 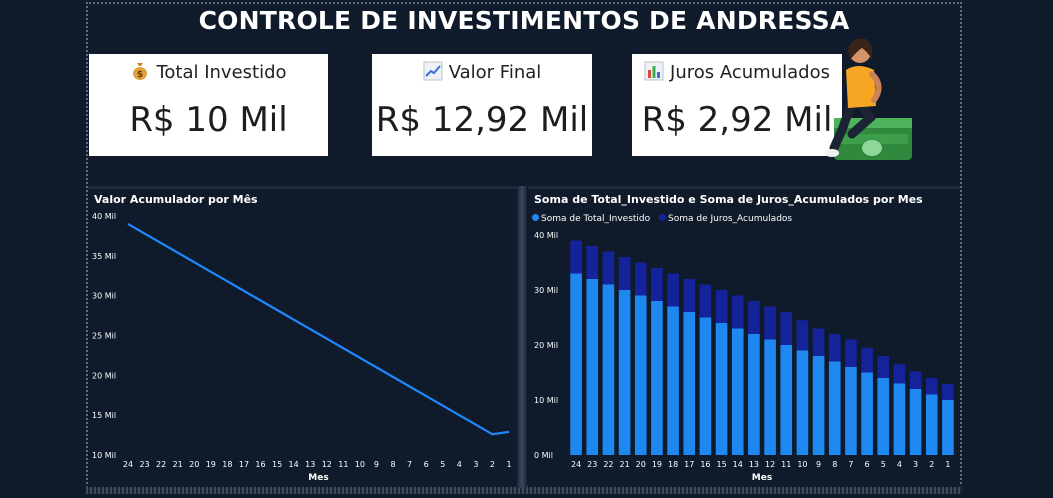 I want to click on x-tick-label: 22, so click(x=608, y=464).